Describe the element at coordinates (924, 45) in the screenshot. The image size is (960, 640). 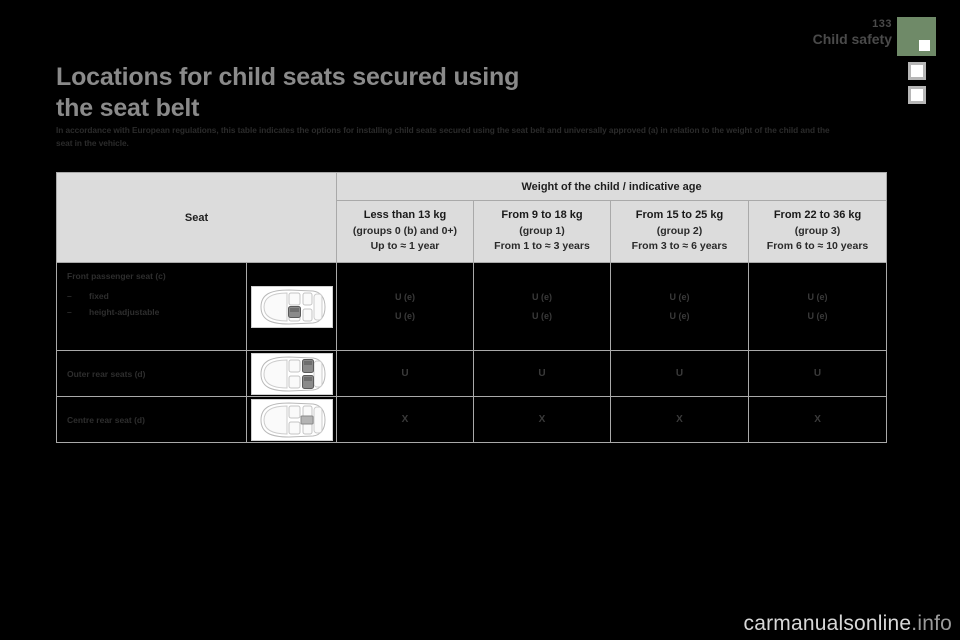
I see `tab-inner-square` at that location.